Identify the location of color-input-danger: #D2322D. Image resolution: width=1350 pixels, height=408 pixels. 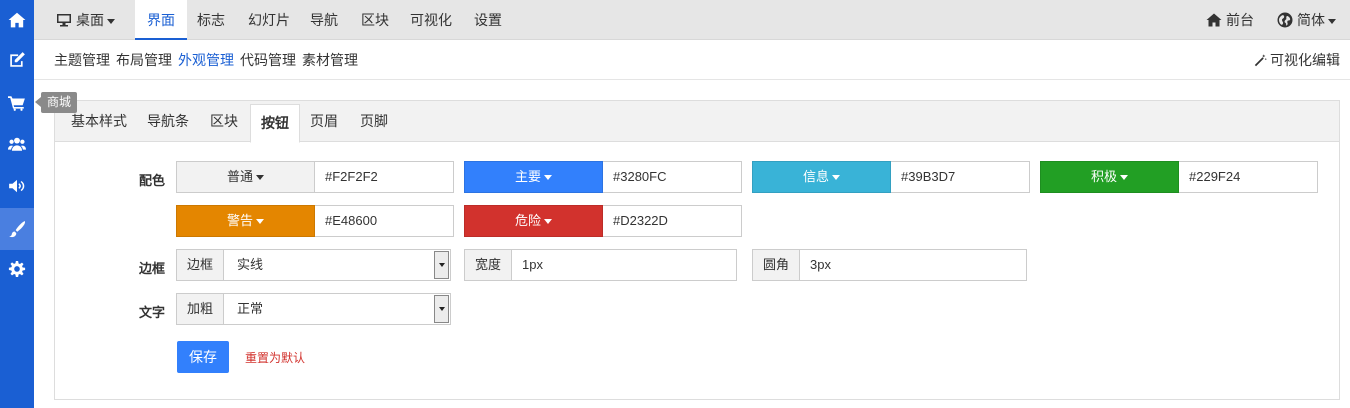
(672, 221).